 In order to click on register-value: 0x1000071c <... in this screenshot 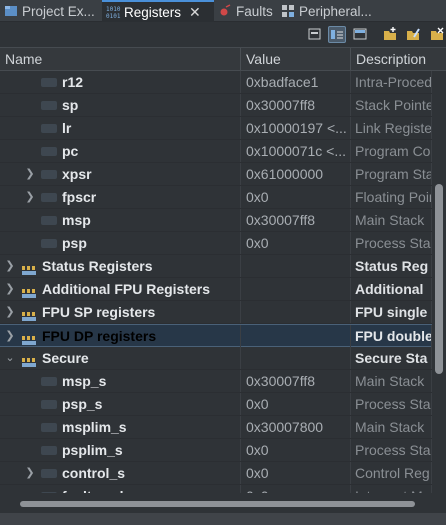, I will do `click(296, 151)`.